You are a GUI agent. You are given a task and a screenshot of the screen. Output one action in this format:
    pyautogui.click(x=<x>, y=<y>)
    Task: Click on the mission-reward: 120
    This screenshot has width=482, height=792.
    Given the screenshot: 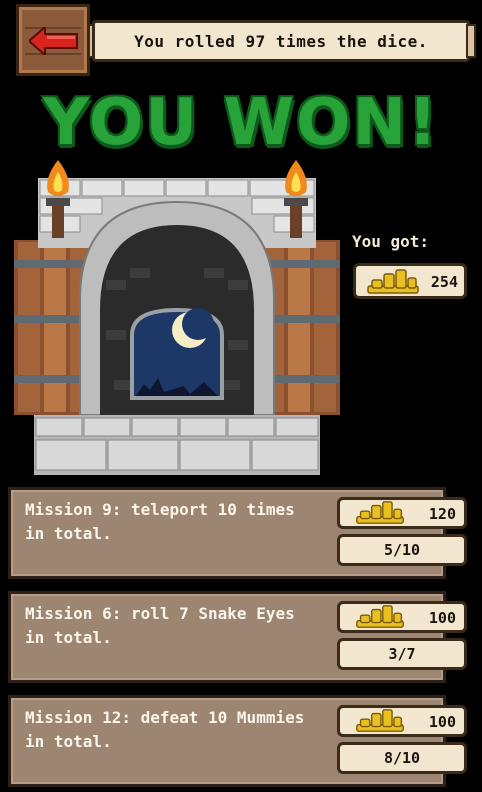 What is the action you would take?
    pyautogui.click(x=402, y=513)
    